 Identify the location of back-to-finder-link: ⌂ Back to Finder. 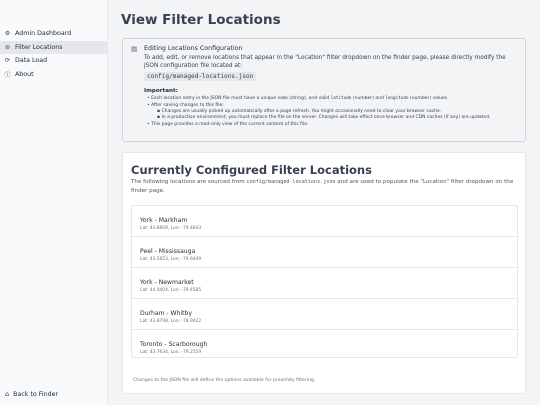
(31, 394).